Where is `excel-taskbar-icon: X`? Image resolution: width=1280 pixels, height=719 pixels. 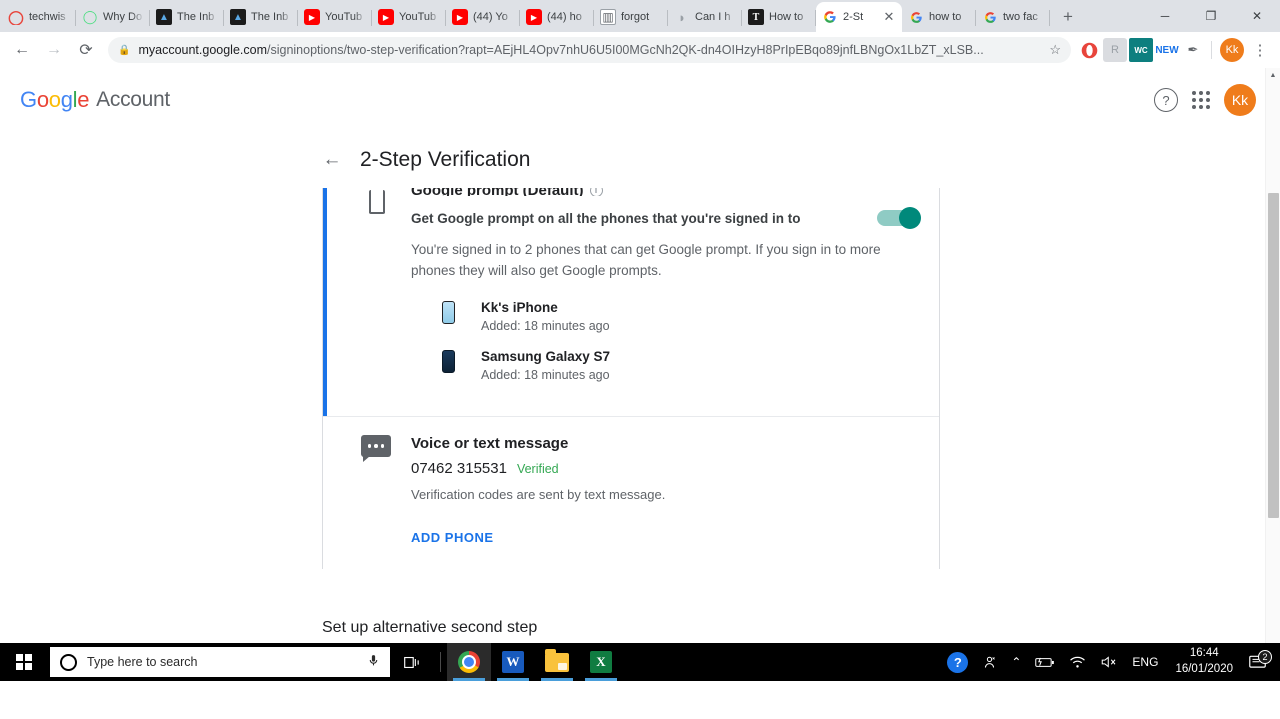 excel-taskbar-icon: X is located at coordinates (601, 662).